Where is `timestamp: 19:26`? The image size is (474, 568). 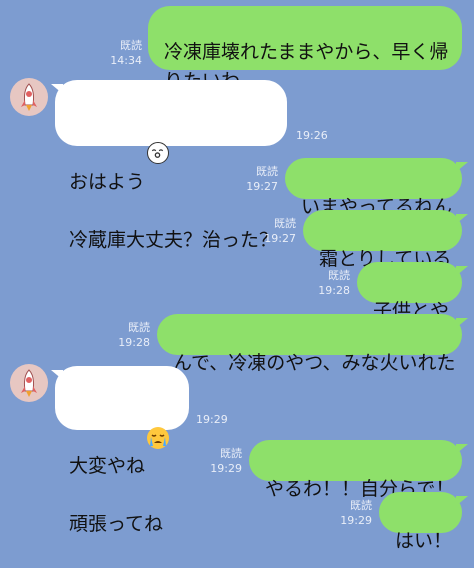 timestamp: 19:26 is located at coordinates (312, 135).